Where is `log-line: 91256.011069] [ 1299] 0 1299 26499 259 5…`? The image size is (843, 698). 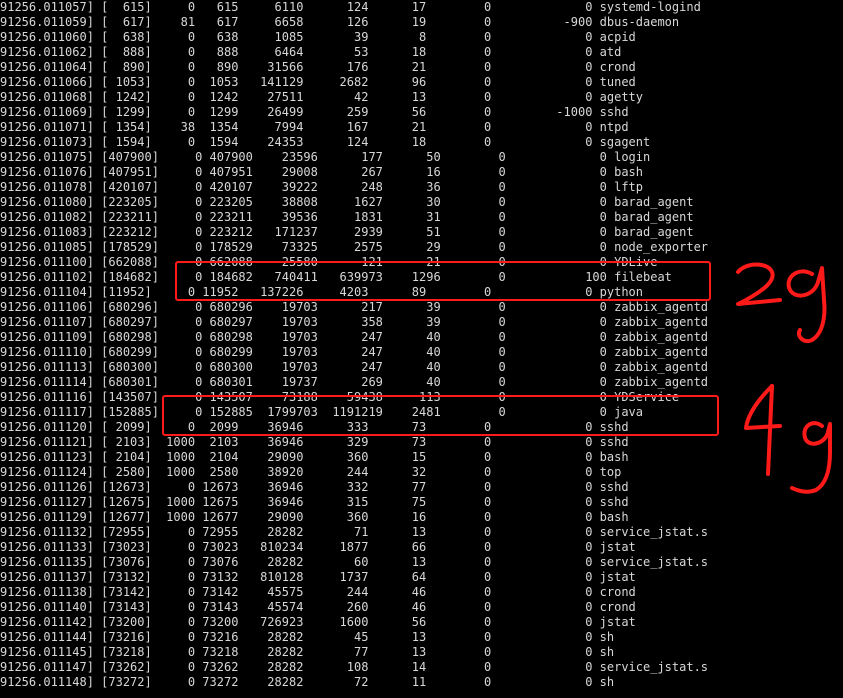 log-line: 91256.011069] [ 1299] 0 1299 26499 259 5… is located at coordinates (314, 112).